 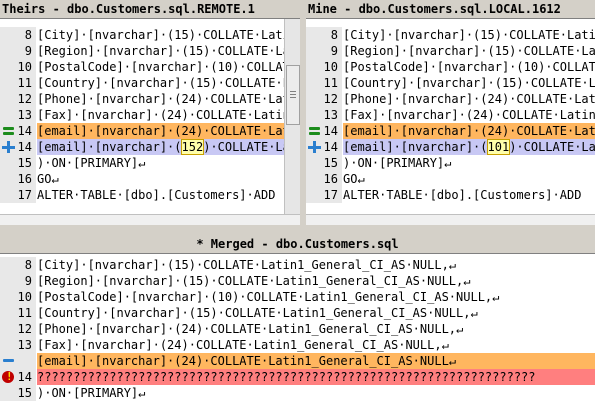 What do you see at coordinates (297, 393) in the screenshot?
I see `code-line: 15 )·ON·[PRIMARY]↵` at bounding box center [297, 393].